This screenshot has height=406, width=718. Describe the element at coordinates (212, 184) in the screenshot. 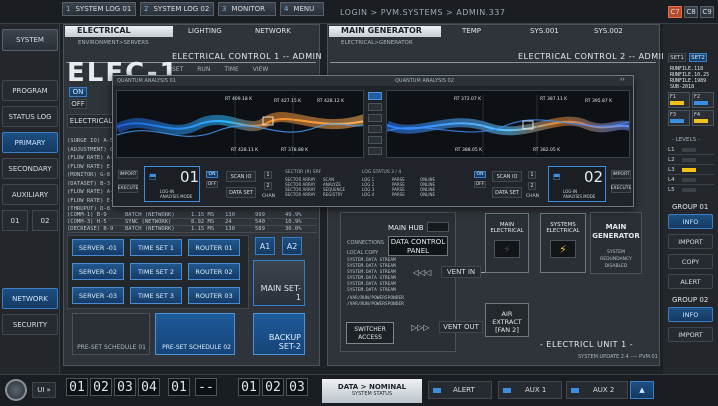

I see `q-off-button-1: OFF` at that location.